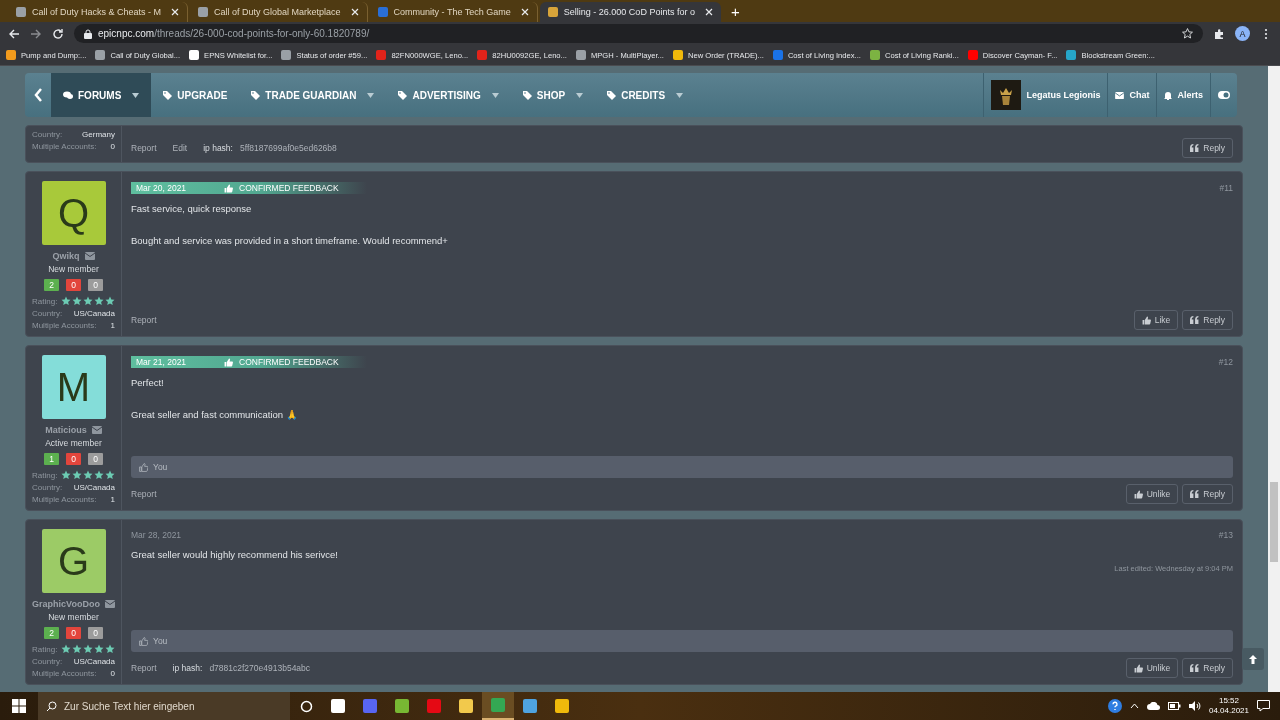 Image resolution: width=1280 pixels, height=720 pixels. I want to click on scrollbar, so click(1274, 379).